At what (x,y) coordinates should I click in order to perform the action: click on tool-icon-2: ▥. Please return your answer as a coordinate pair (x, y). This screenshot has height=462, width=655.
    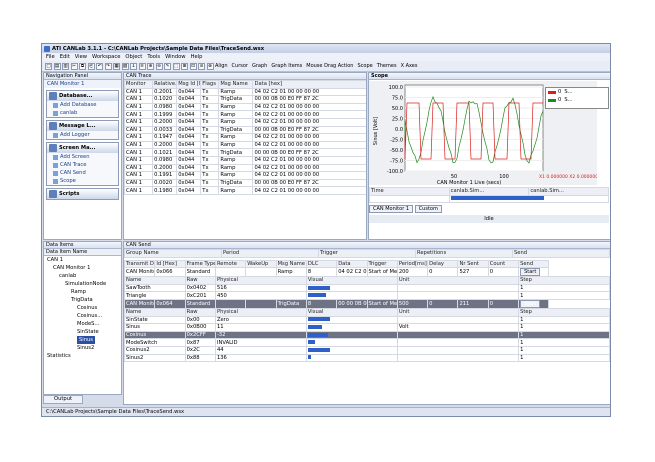
    Looking at the image, I should click on (65, 66).